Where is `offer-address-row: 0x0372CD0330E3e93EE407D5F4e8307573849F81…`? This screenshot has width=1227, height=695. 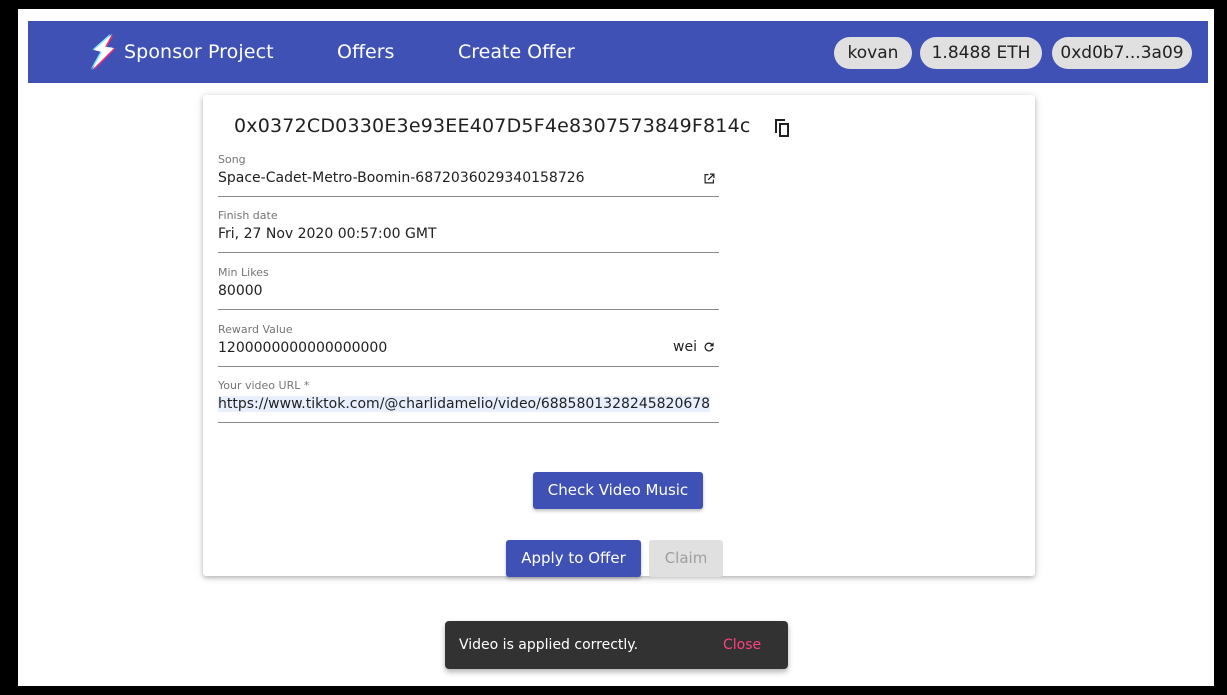 offer-address-row: 0x0372CD0330E3e93EE407D5F4e8307573849F81… is located at coordinates (492, 126).